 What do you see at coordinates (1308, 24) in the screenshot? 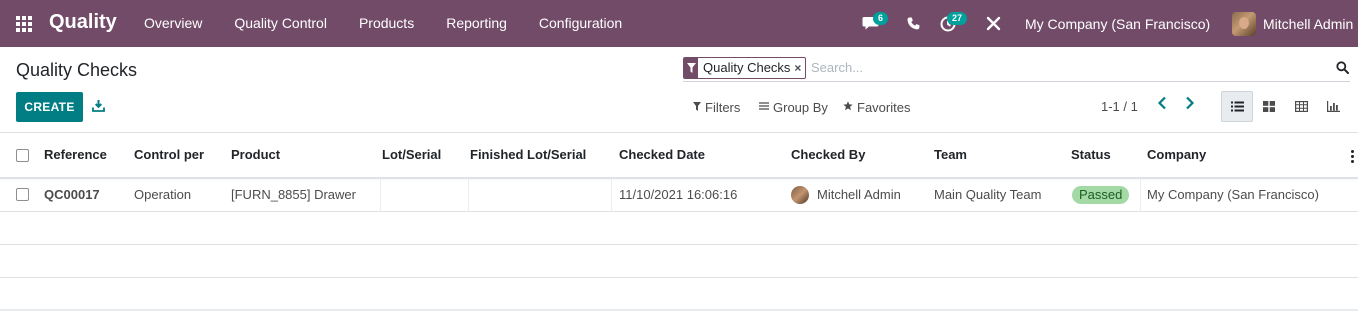
I see `user-name: Mitchell Admin` at bounding box center [1308, 24].